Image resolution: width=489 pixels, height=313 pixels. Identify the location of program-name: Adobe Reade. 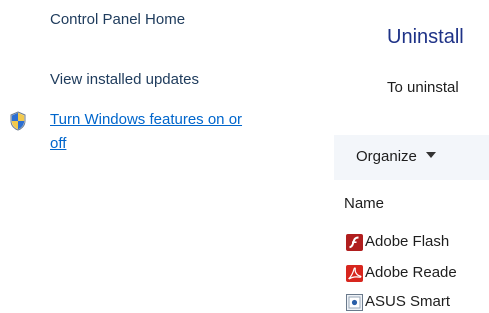
(411, 272).